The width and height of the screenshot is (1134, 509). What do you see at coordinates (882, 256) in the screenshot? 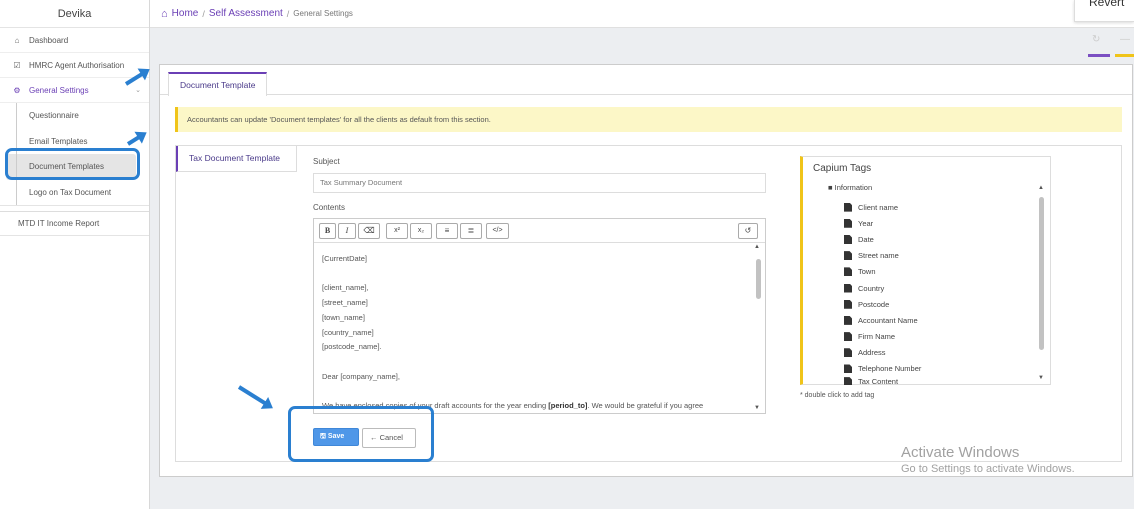
I see `tag-item: Street name` at bounding box center [882, 256].